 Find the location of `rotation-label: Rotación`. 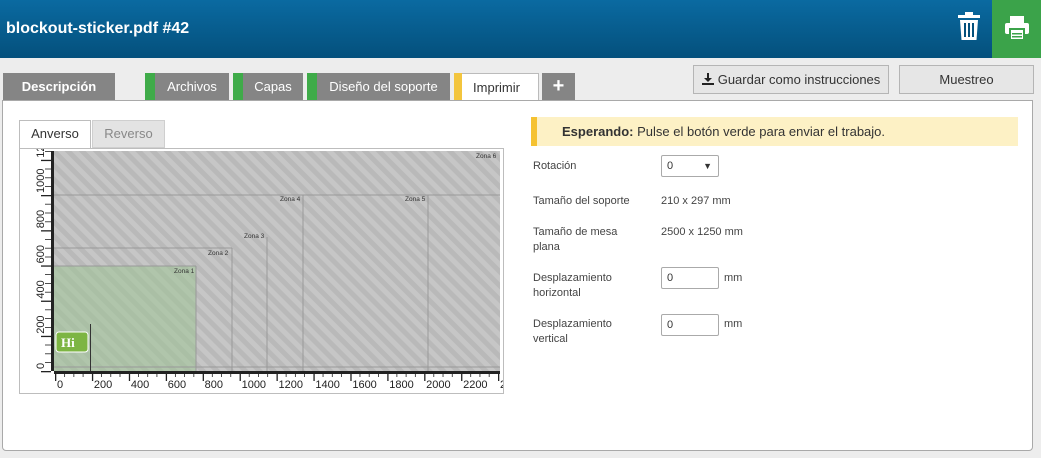

rotation-label: Rotación is located at coordinates (555, 166).